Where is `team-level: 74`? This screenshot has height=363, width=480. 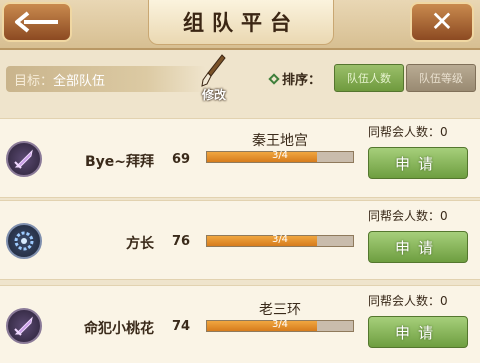
team-level: 74 is located at coordinates (181, 326).